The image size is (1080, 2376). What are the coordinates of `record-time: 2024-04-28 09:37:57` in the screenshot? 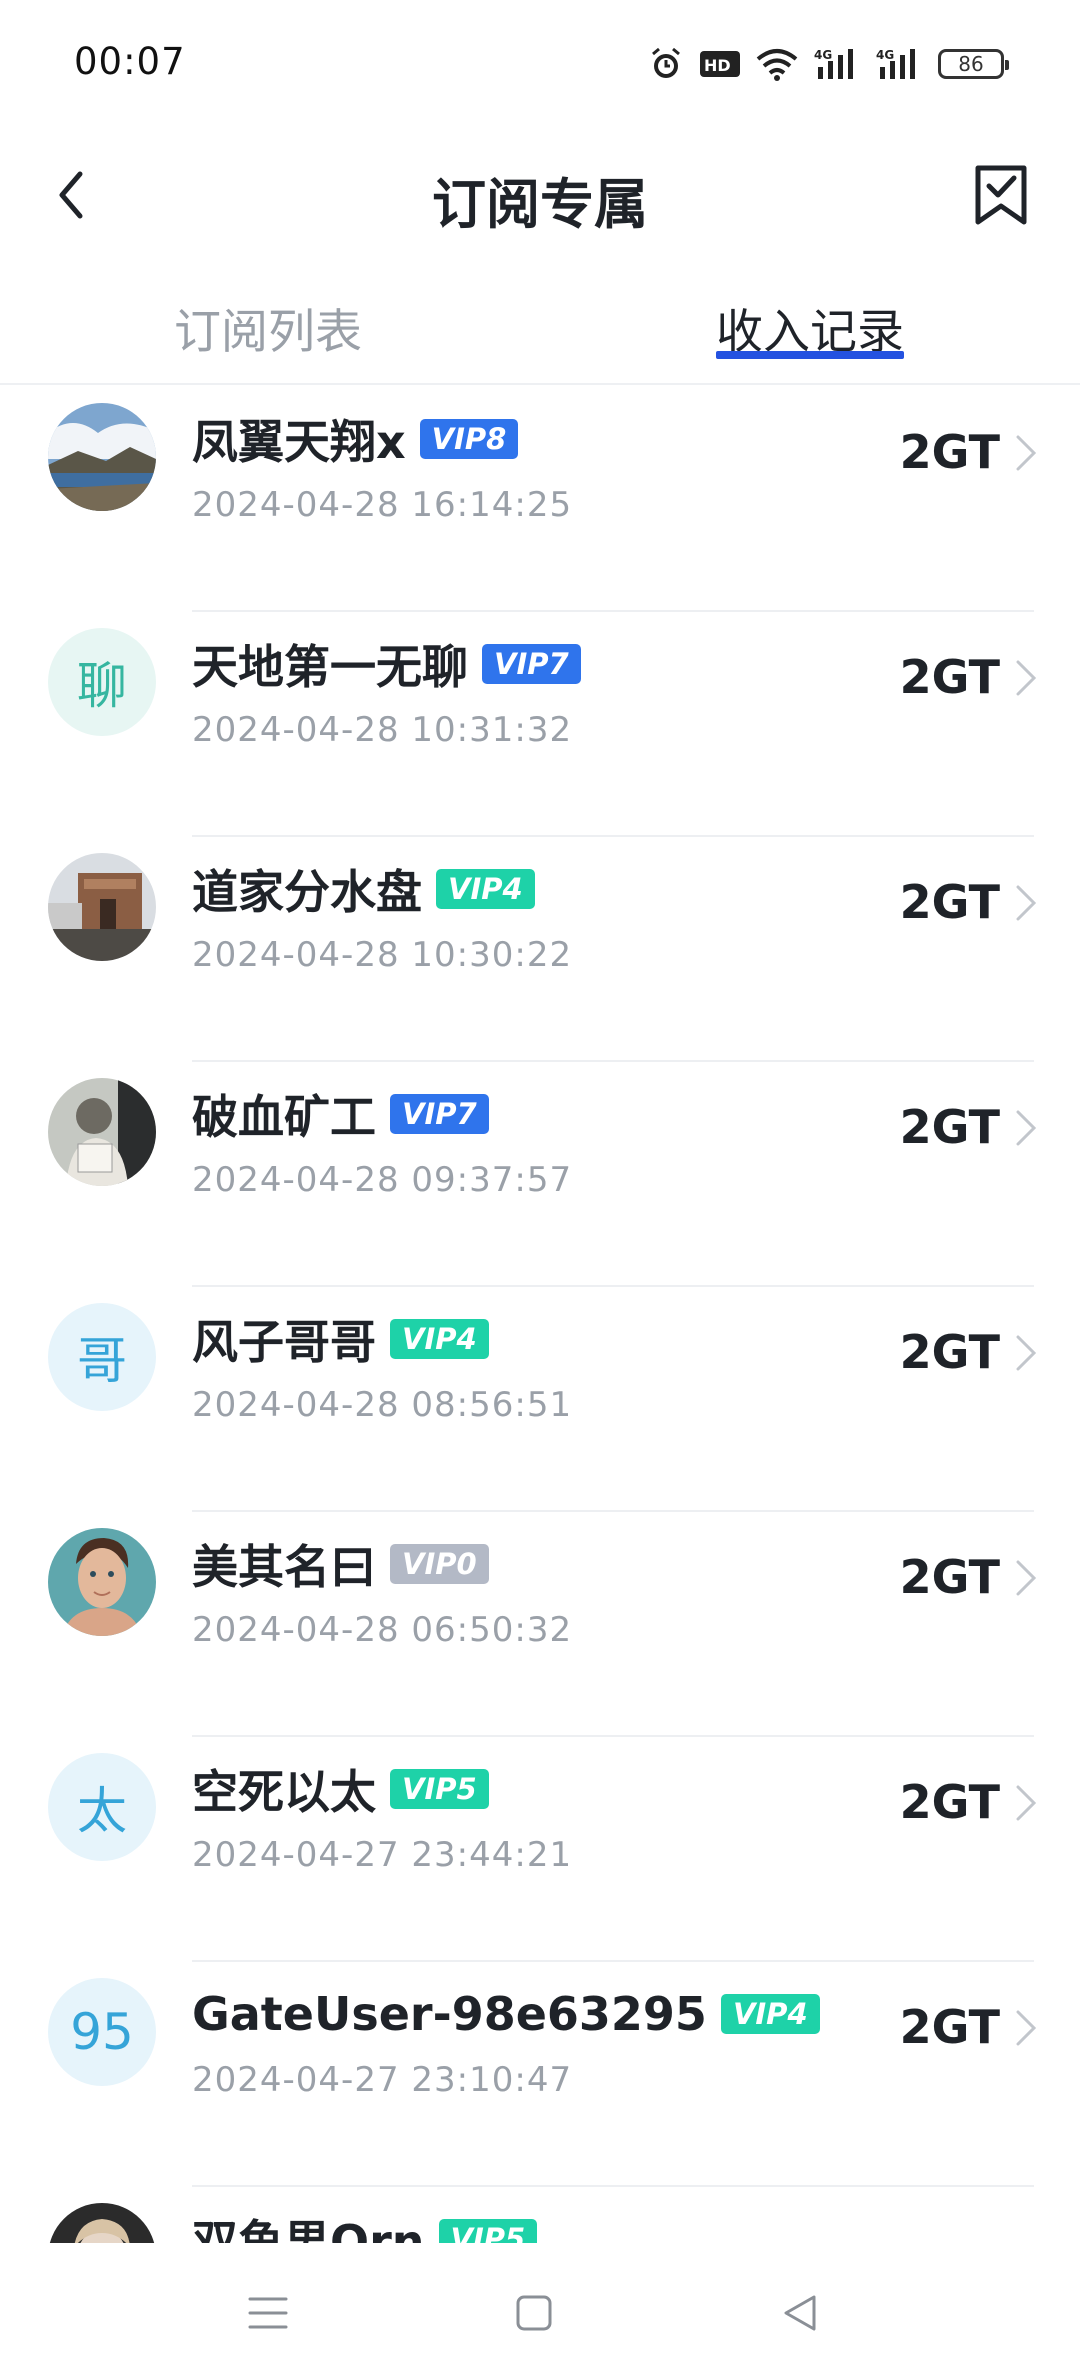 It's located at (382, 1180).